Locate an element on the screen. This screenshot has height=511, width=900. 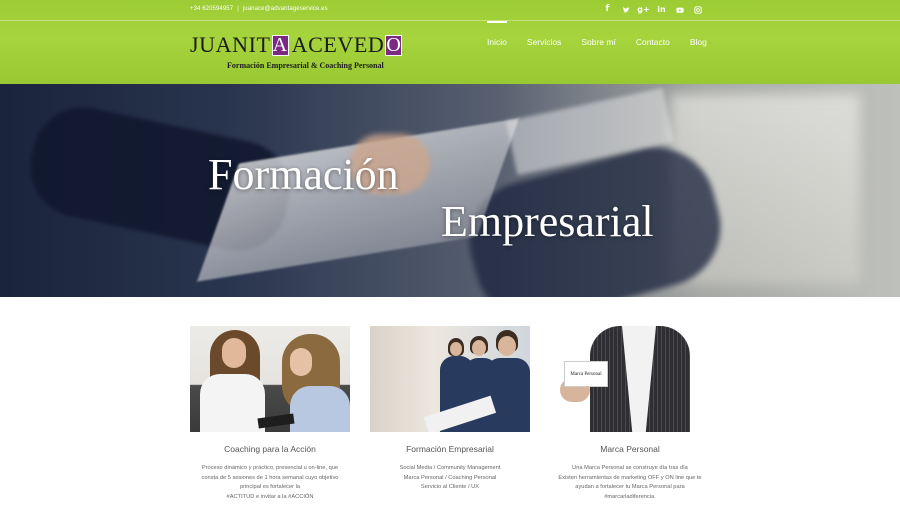
logo-wordmark: JUANIT A ACEVED O is located at coordinates (303, 45).